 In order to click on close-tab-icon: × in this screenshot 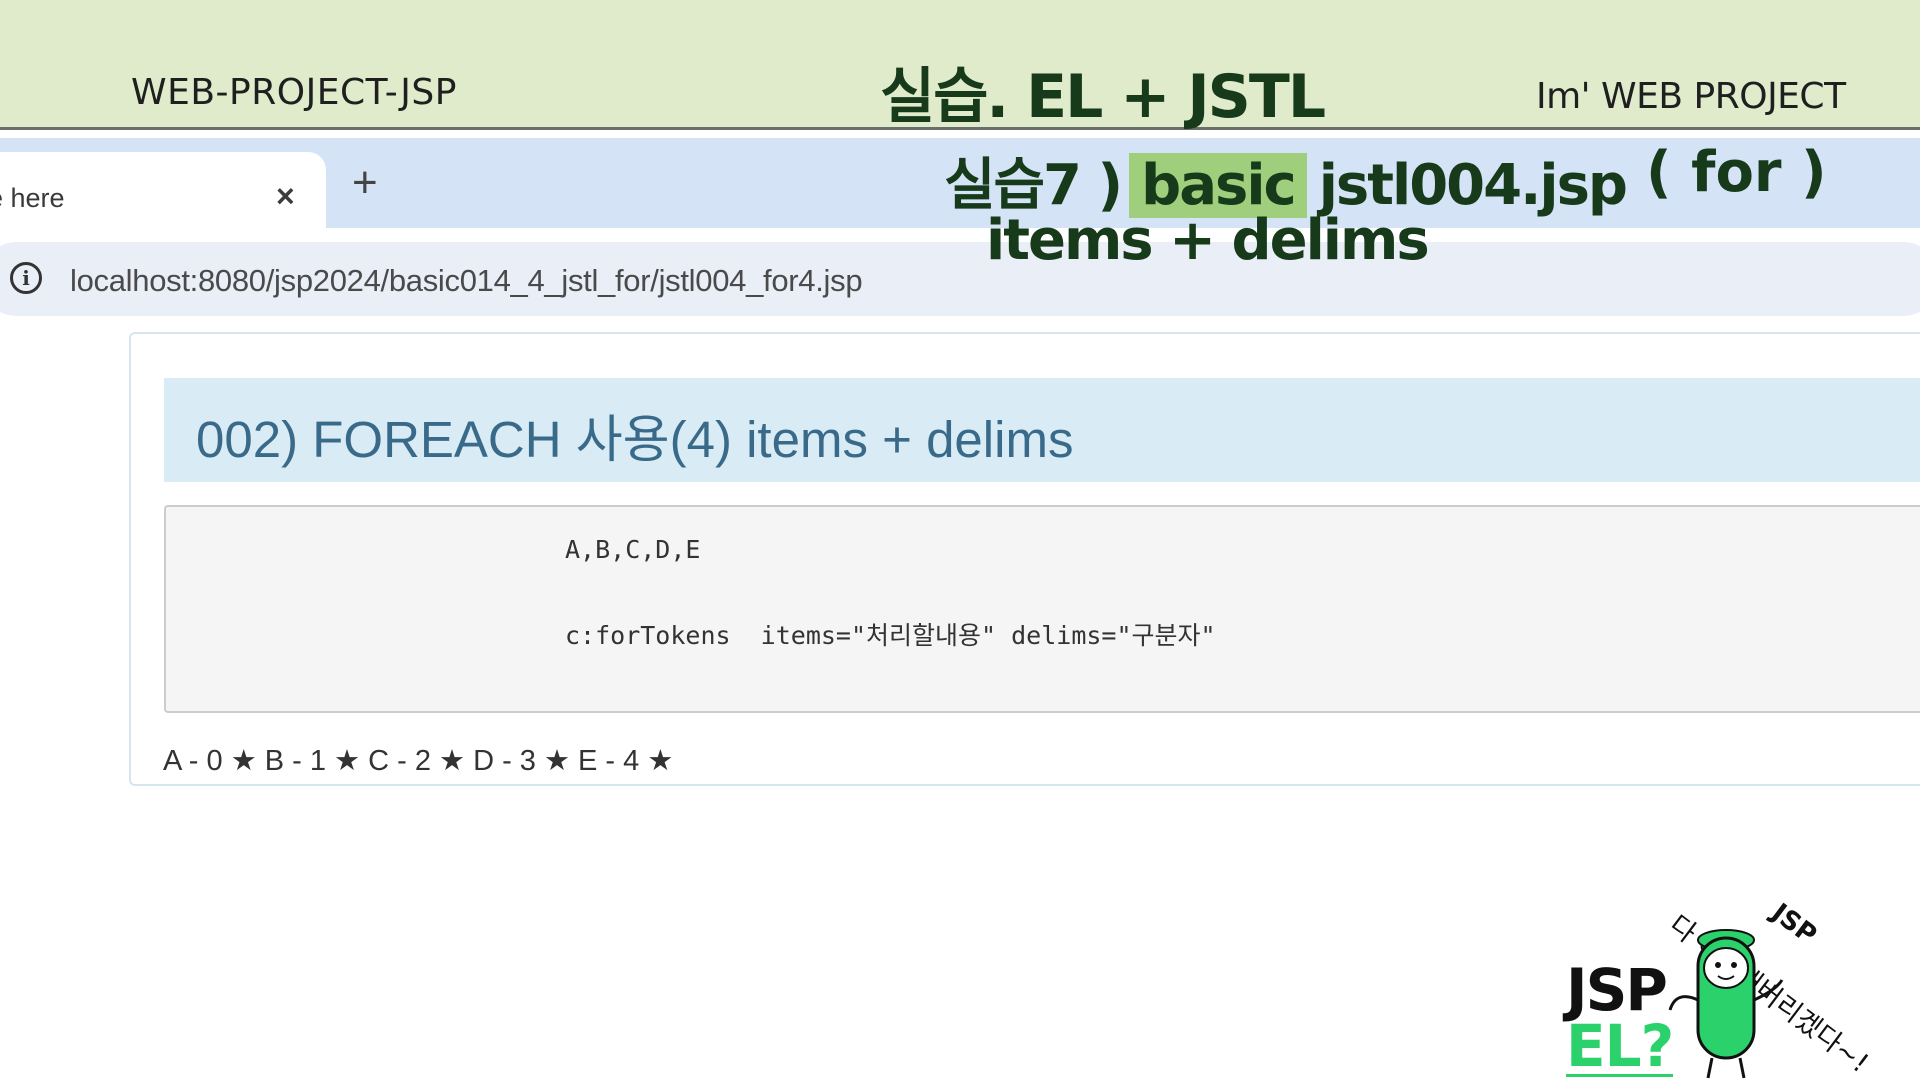, I will do `click(285, 196)`.